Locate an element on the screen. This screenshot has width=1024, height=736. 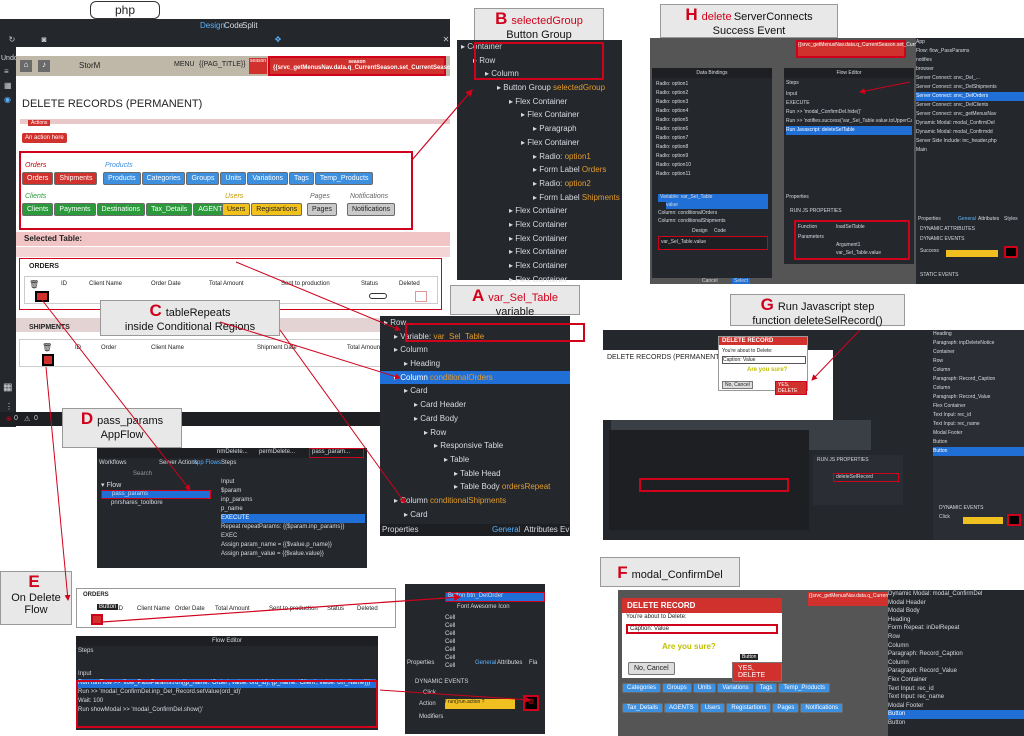
products-button-2: Groups is located at coordinates (203, 178).